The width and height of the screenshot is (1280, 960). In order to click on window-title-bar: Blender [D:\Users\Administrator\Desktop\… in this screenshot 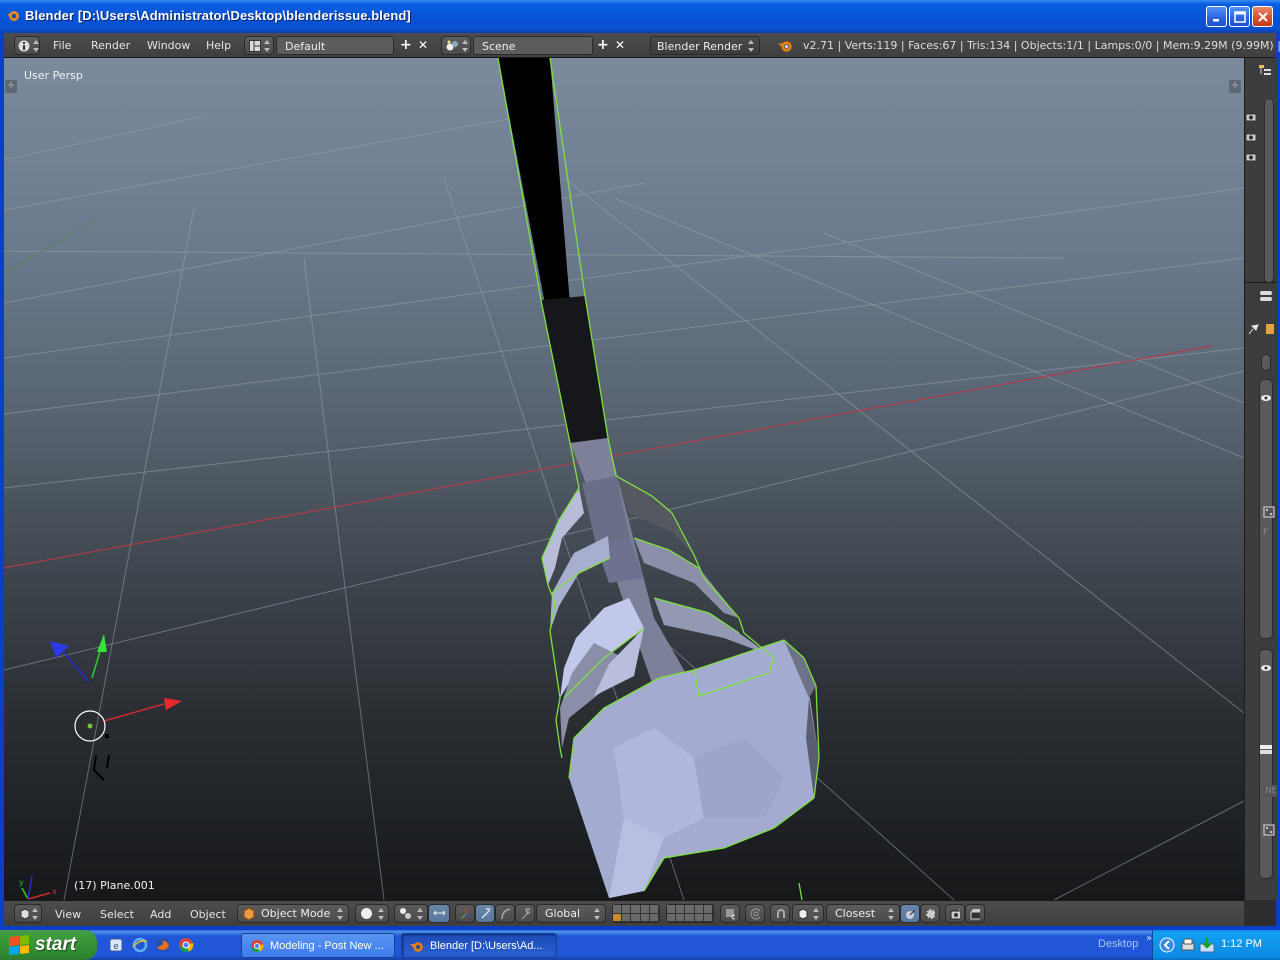, I will do `click(640, 16)`.